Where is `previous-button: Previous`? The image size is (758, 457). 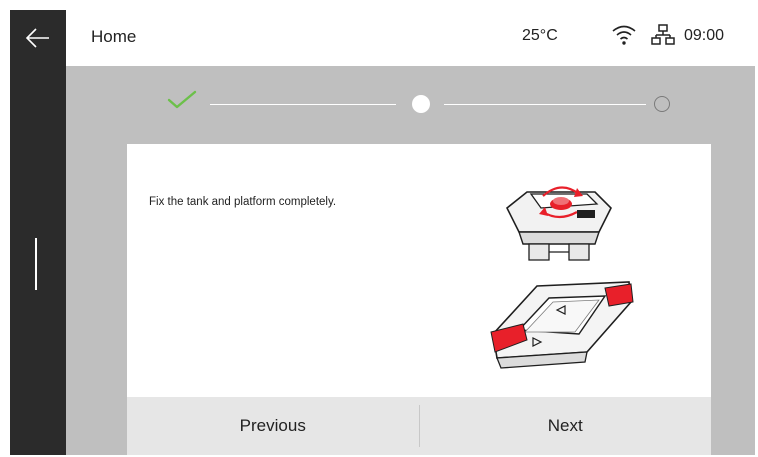 previous-button: Previous is located at coordinates (273, 426).